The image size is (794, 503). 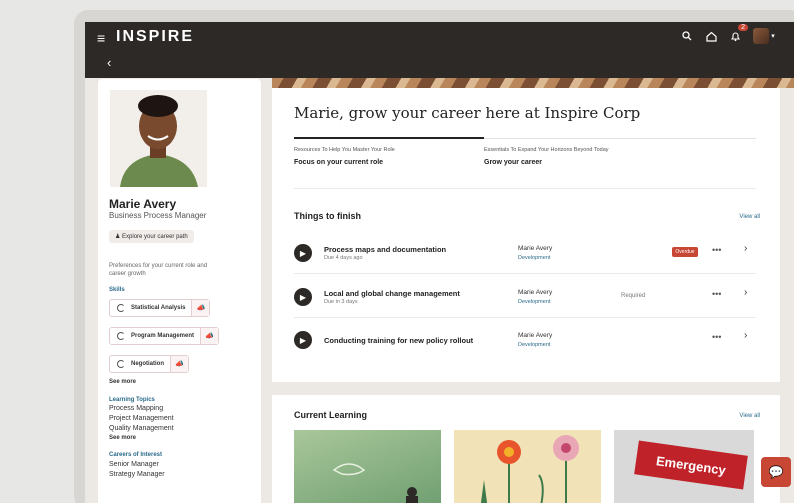 I want to click on brand-logo: INSPIRE, so click(x=155, y=37).